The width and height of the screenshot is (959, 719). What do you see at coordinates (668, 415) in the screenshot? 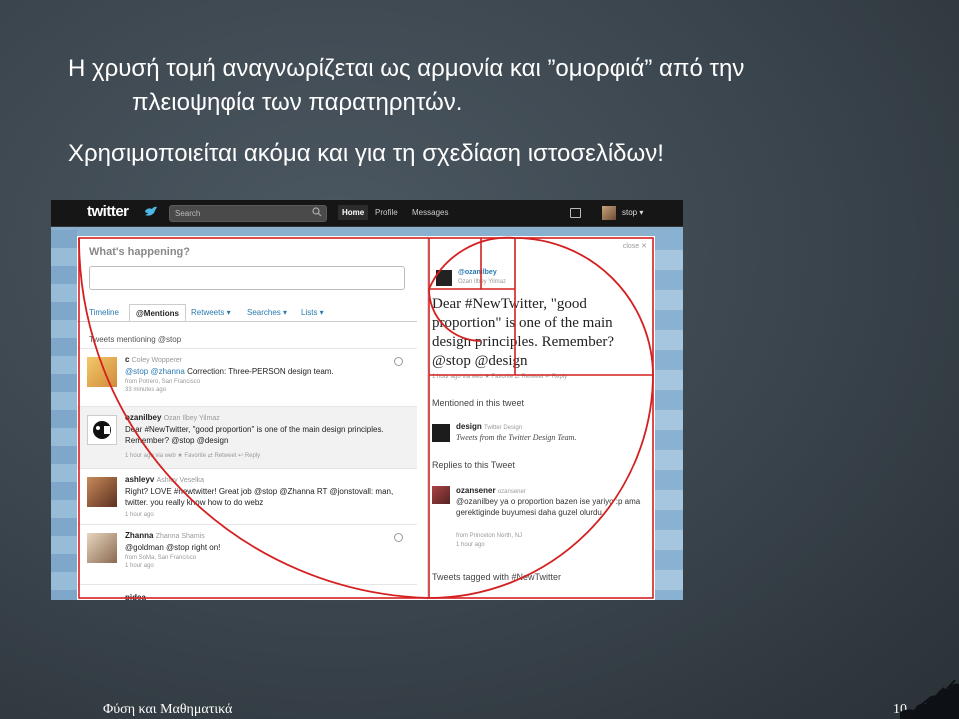
I see `pixelated-background-right` at bounding box center [668, 415].